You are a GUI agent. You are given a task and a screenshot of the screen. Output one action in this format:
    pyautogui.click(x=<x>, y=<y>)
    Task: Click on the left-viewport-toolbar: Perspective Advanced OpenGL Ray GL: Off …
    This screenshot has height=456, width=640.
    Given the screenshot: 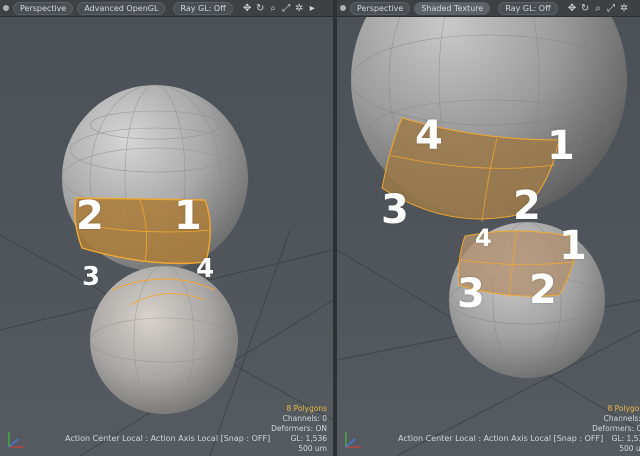 What is the action you would take?
    pyautogui.click(x=166, y=8)
    